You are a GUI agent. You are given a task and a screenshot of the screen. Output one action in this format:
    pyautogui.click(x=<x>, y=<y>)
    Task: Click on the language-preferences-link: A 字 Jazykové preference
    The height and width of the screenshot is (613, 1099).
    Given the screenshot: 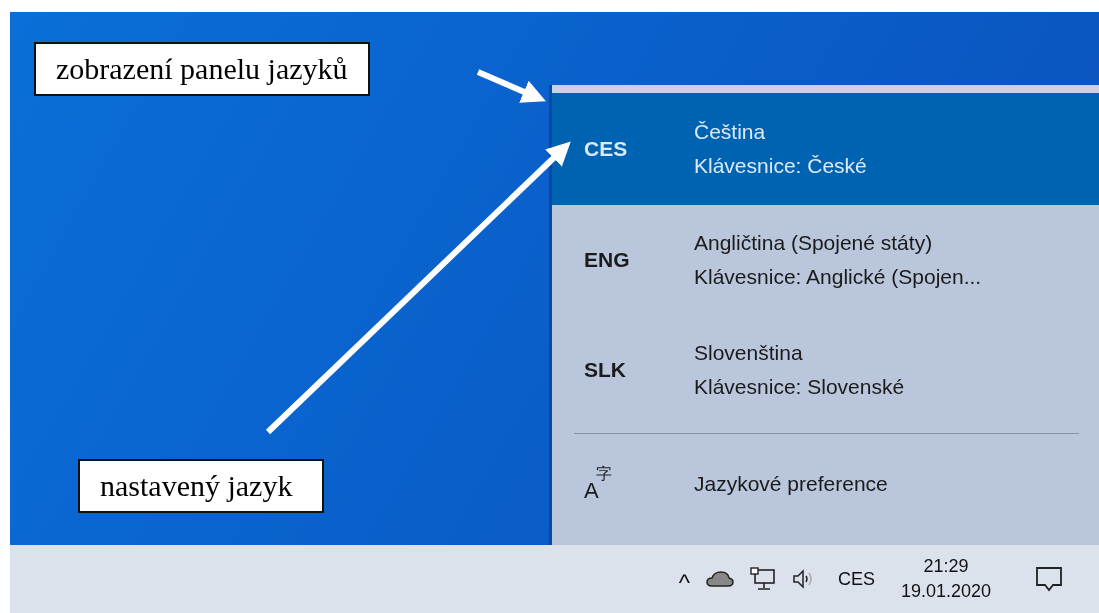 What is the action you would take?
    pyautogui.click(x=825, y=484)
    